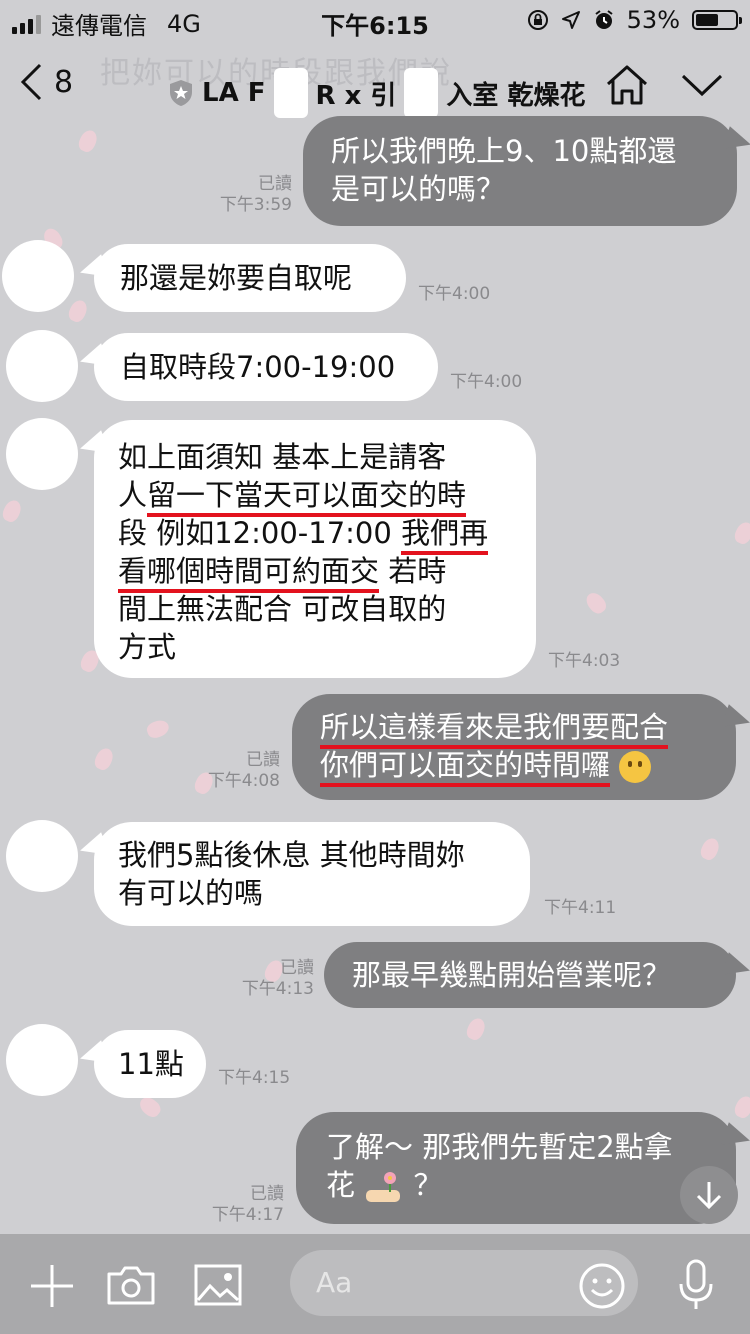  I want to click on message-text: 人, so click(133, 495).